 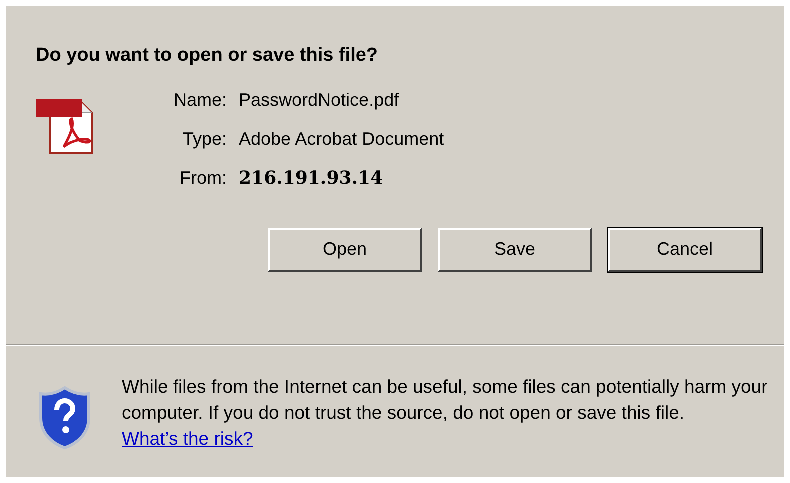 I want to click on field-value: Adobe Acrobat Document, so click(x=341, y=139).